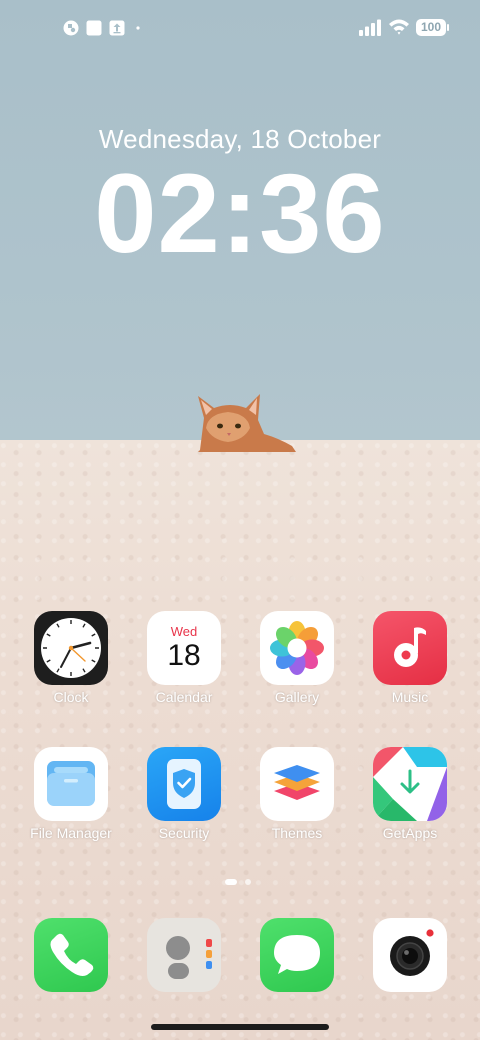 The image size is (480, 1040). I want to click on calendar-date: 18, so click(184, 655).